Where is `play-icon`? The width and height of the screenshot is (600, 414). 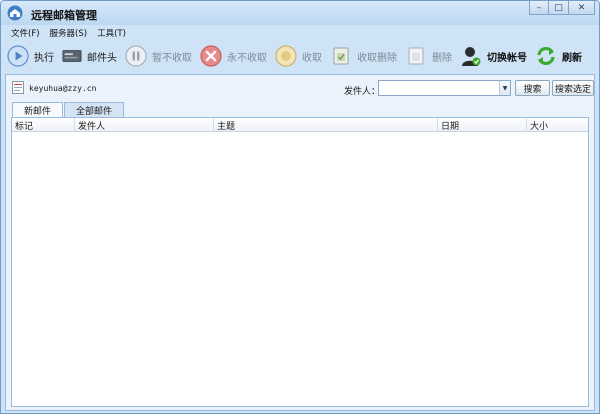 play-icon is located at coordinates (18, 56).